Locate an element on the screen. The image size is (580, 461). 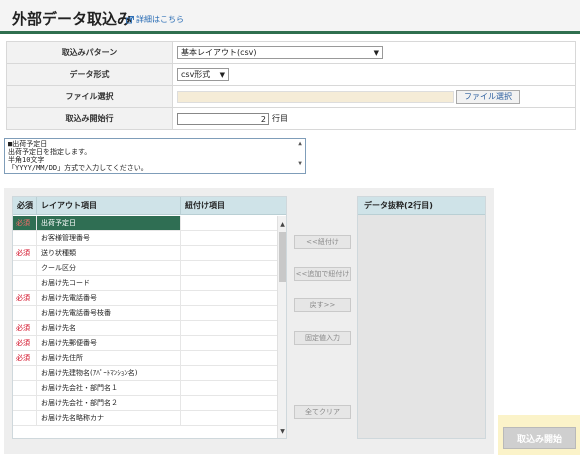
file-path-field is located at coordinates (315, 96).